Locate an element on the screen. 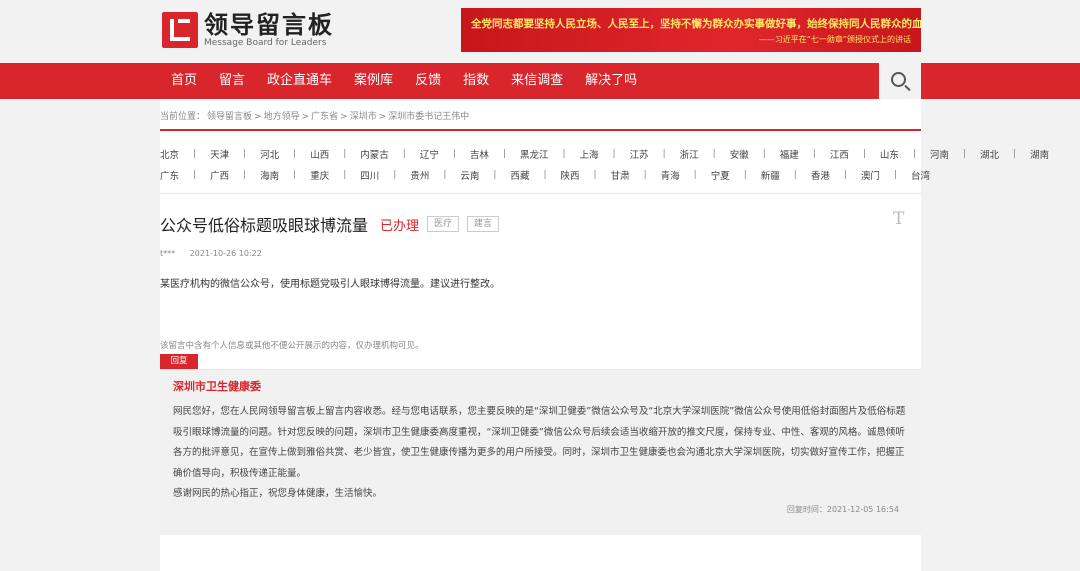  region-link: 广西 is located at coordinates (219, 175).